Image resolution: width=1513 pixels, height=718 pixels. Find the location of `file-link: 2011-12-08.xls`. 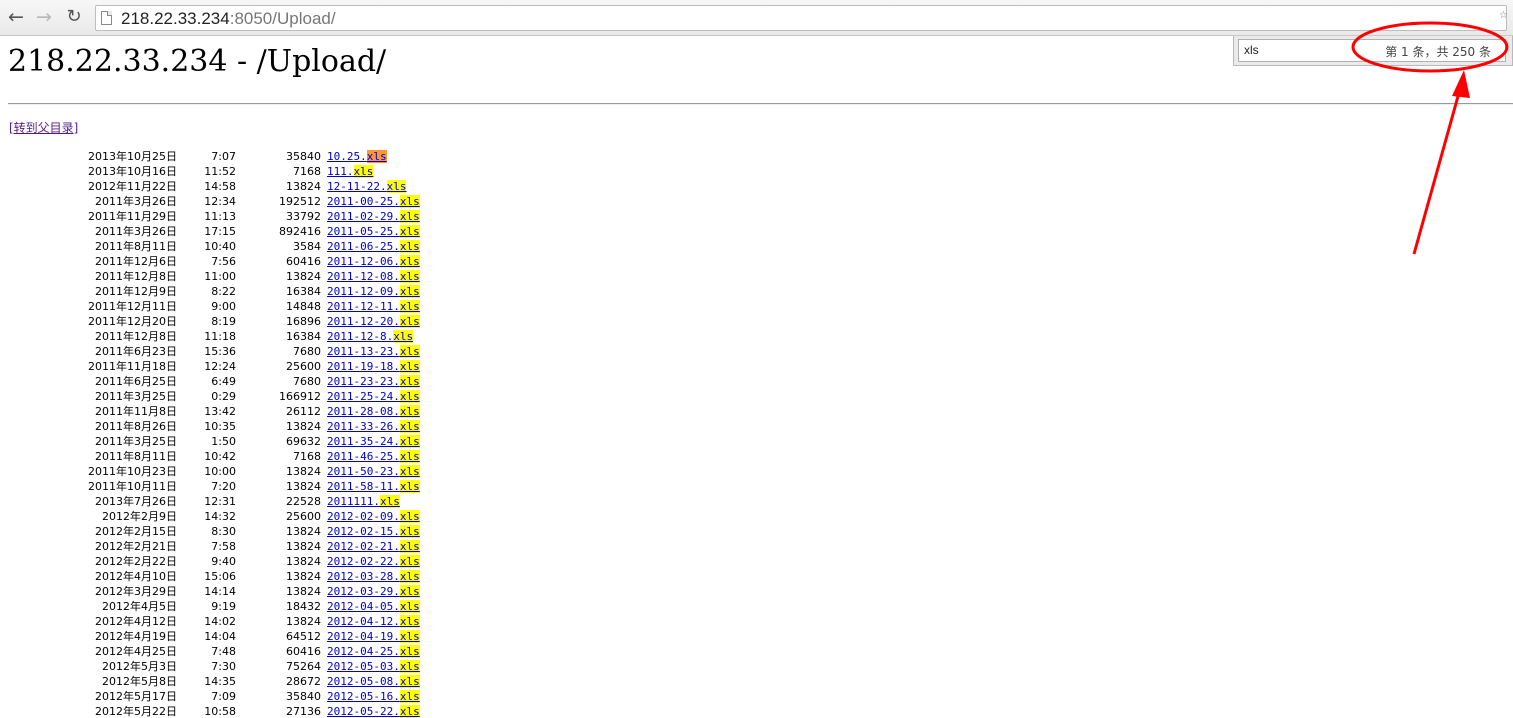

file-link: 2011-12-08.xls is located at coordinates (373, 276).